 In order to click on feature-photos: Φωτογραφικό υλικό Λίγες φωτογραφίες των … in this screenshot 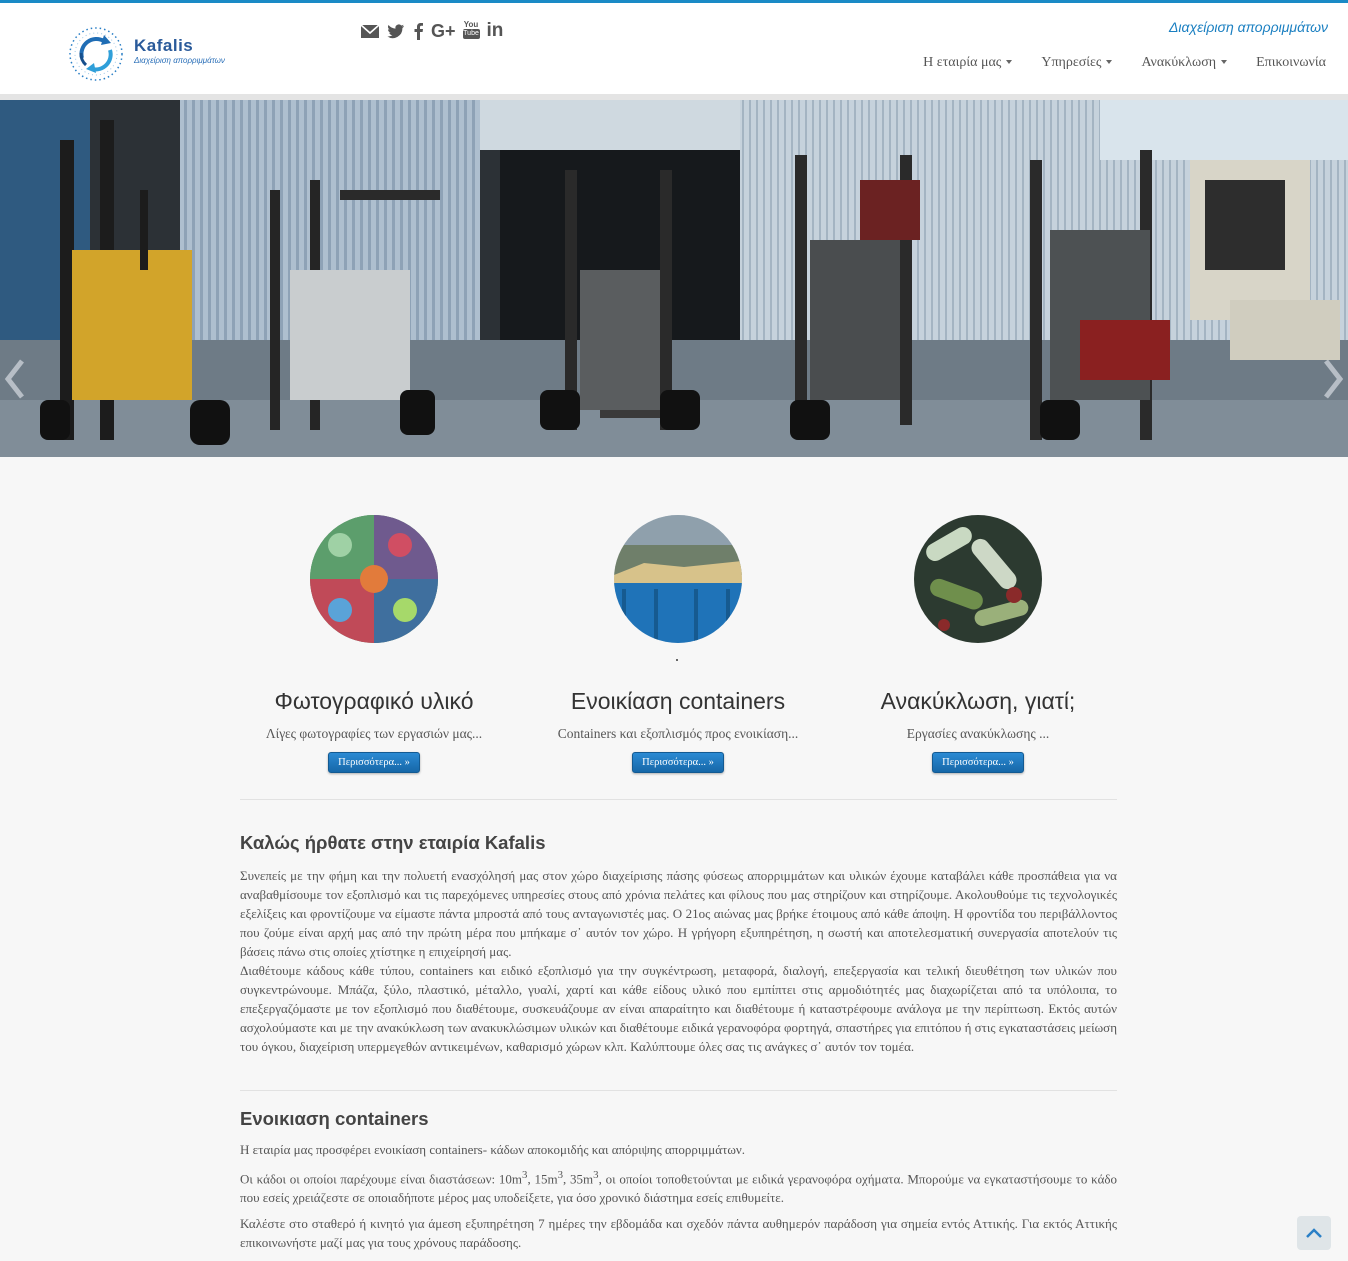, I will do `click(374, 644)`.